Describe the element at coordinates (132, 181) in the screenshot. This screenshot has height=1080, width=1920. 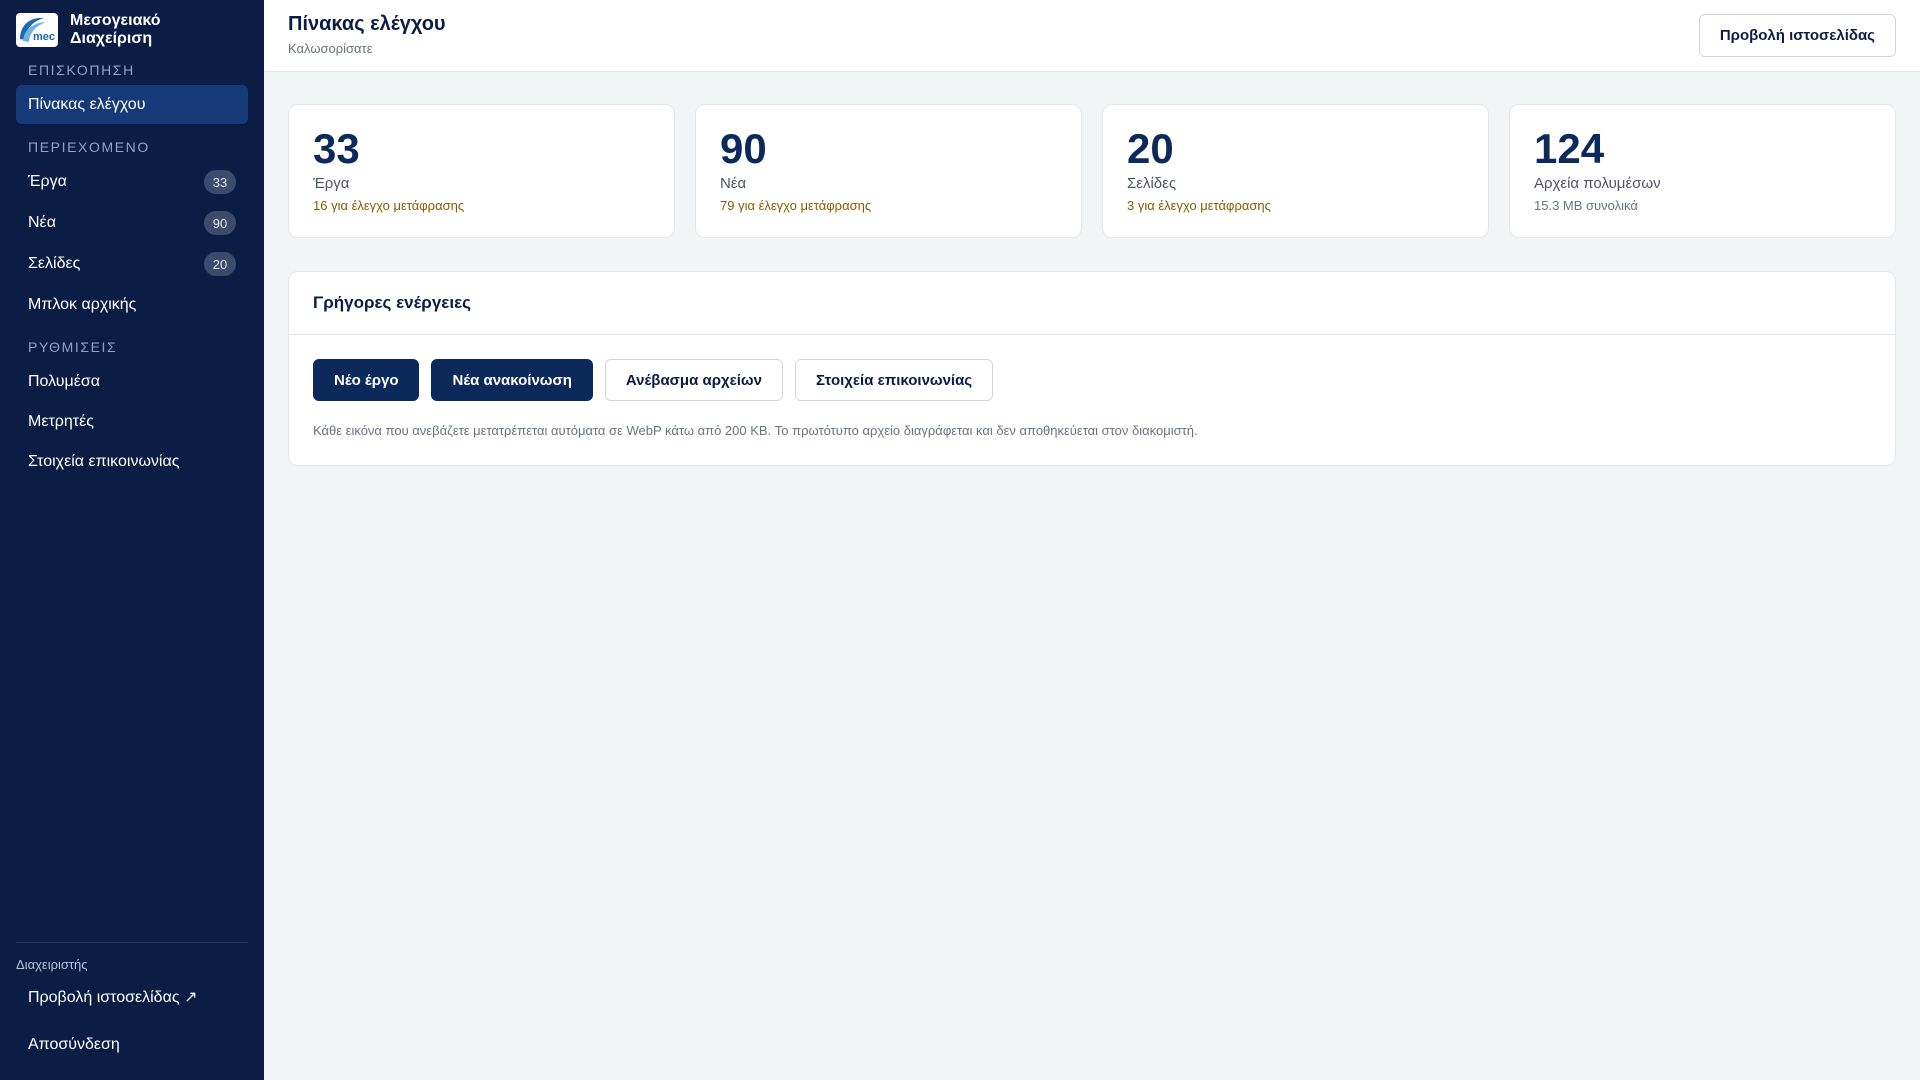
I see `sidebar-item-projects: Έργα 33` at that location.